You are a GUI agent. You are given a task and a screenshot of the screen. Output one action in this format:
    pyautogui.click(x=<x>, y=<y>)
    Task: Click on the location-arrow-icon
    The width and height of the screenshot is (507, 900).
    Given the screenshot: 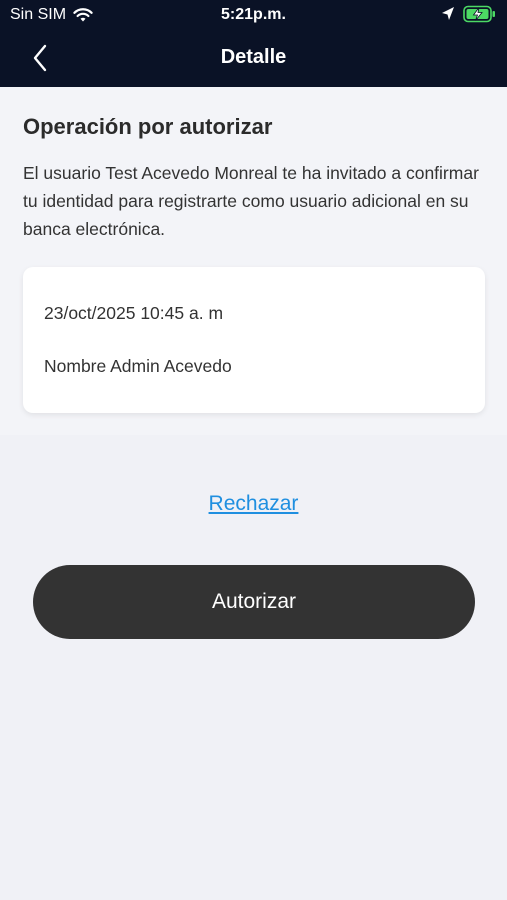 What is the action you would take?
    pyautogui.click(x=448, y=13)
    